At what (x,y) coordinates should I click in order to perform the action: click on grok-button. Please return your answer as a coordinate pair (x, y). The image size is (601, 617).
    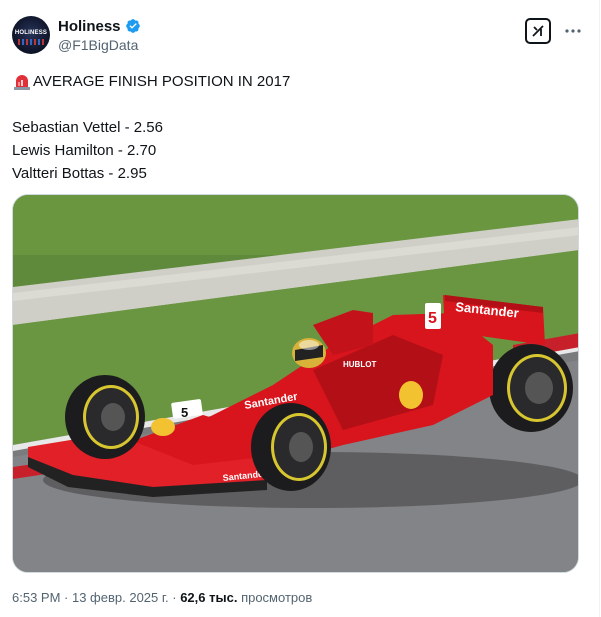
    Looking at the image, I should click on (538, 31).